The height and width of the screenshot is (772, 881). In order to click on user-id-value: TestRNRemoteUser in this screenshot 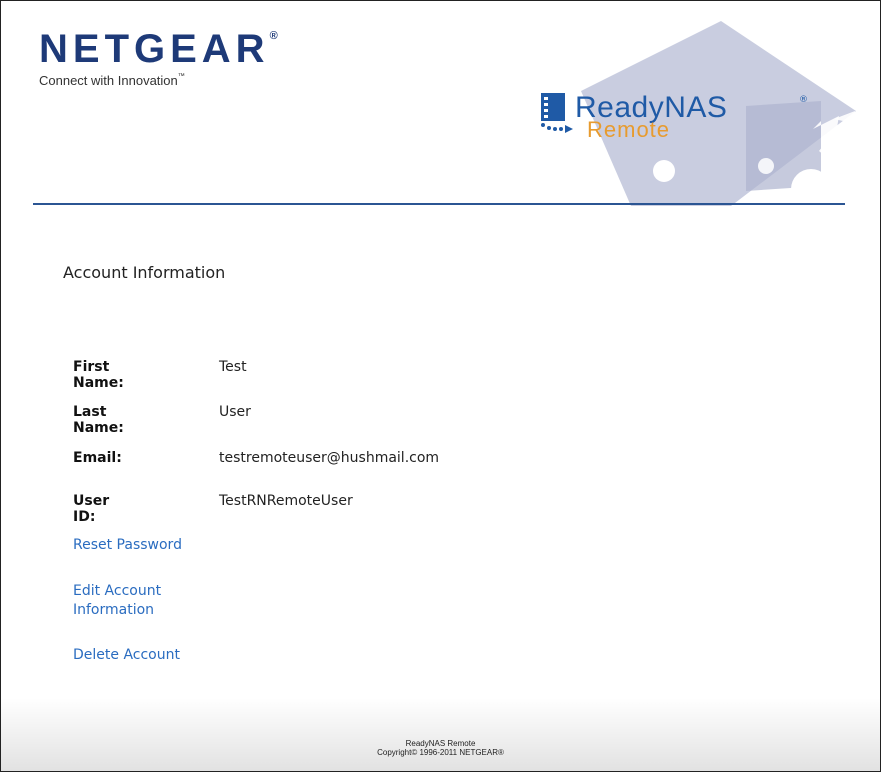, I will do `click(286, 501)`.